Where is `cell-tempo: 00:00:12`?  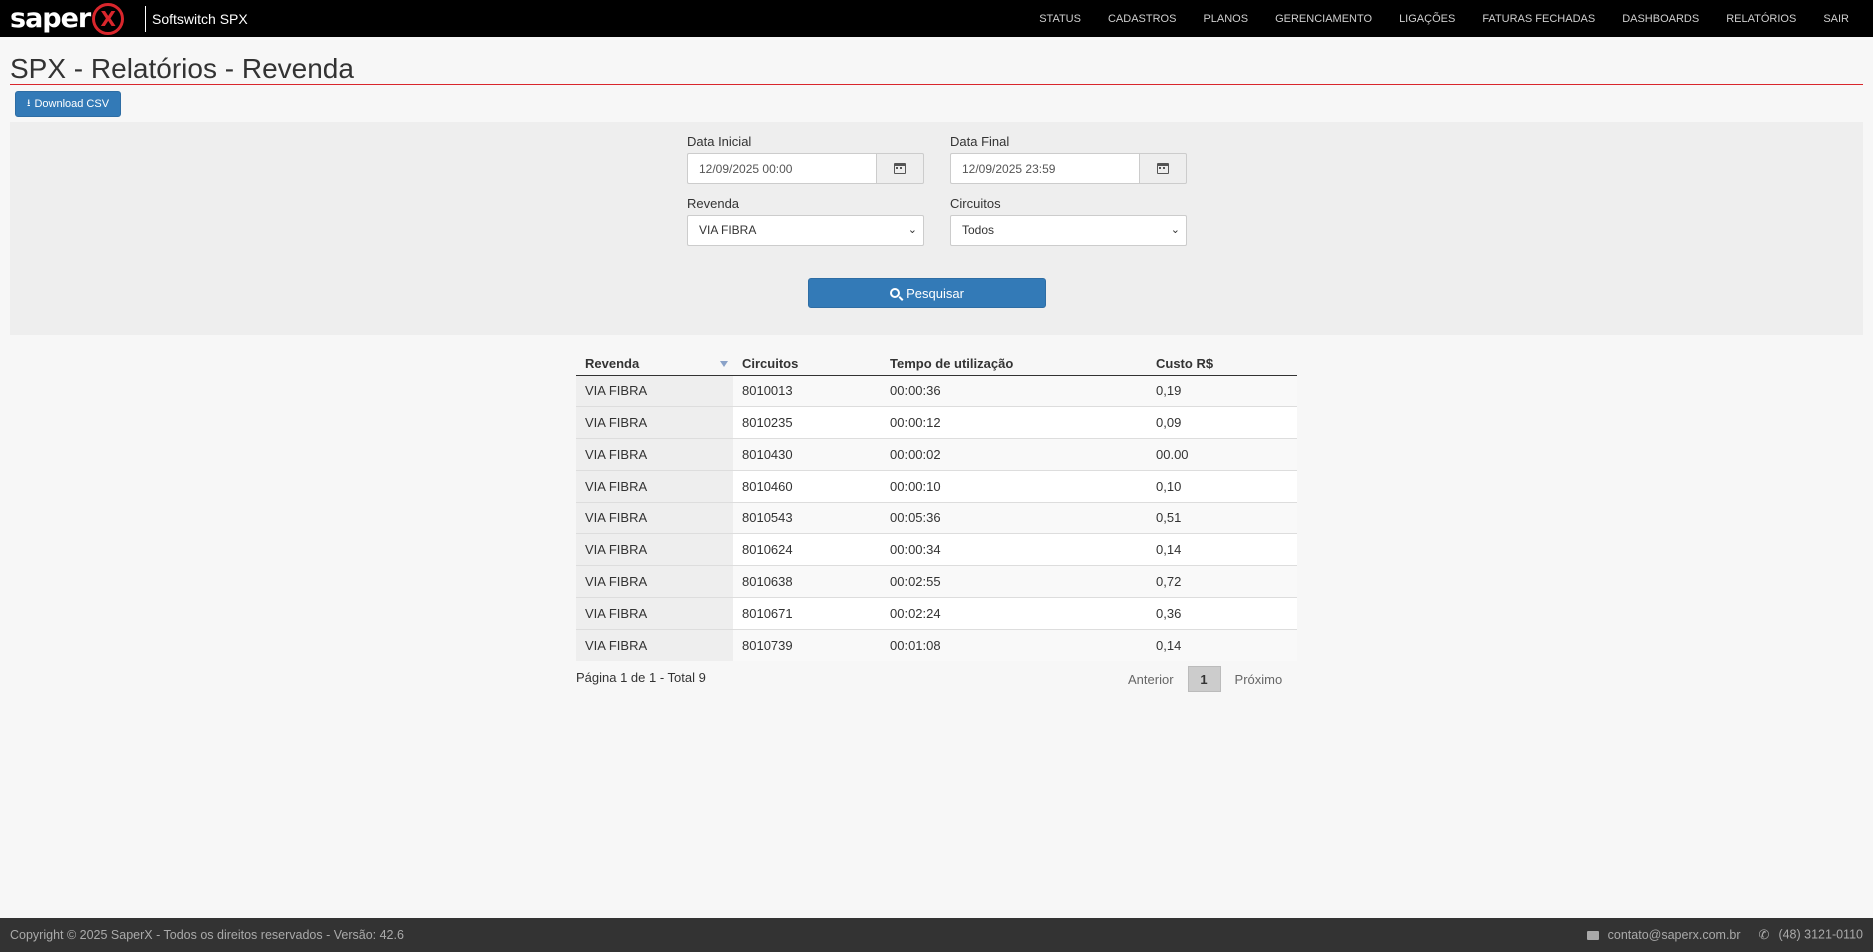
cell-tempo: 00:00:12 is located at coordinates (1014, 422).